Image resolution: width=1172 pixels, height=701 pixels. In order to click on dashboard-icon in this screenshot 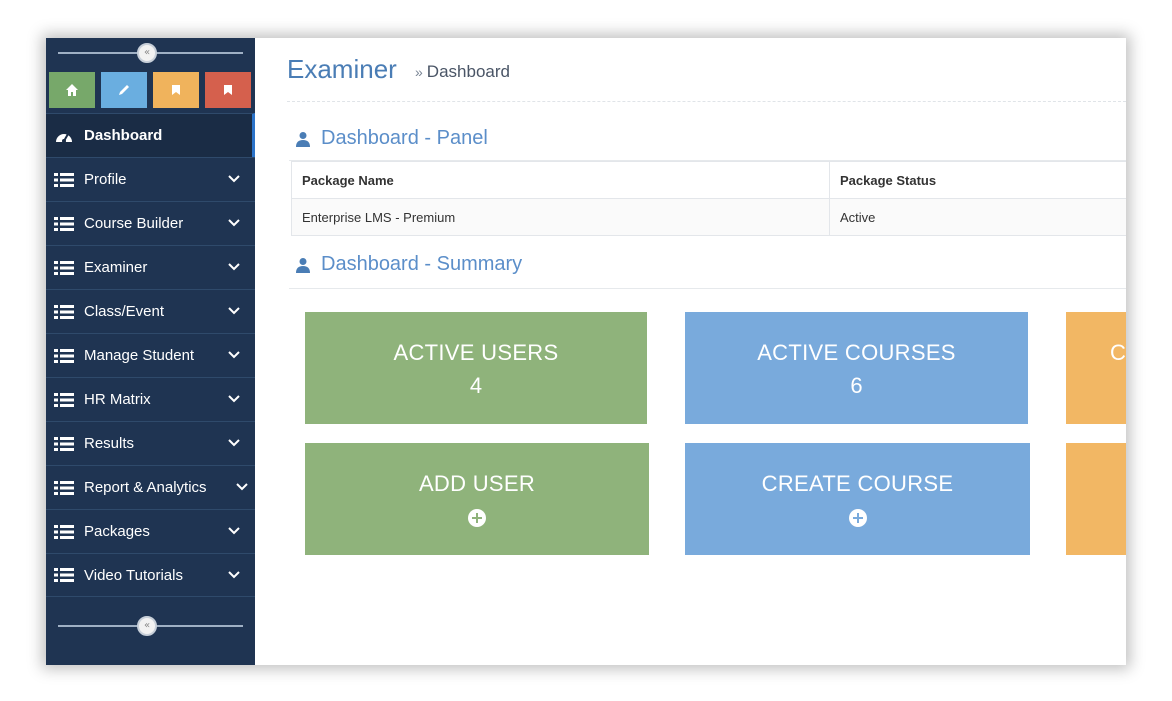, I will do `click(69, 136)`.